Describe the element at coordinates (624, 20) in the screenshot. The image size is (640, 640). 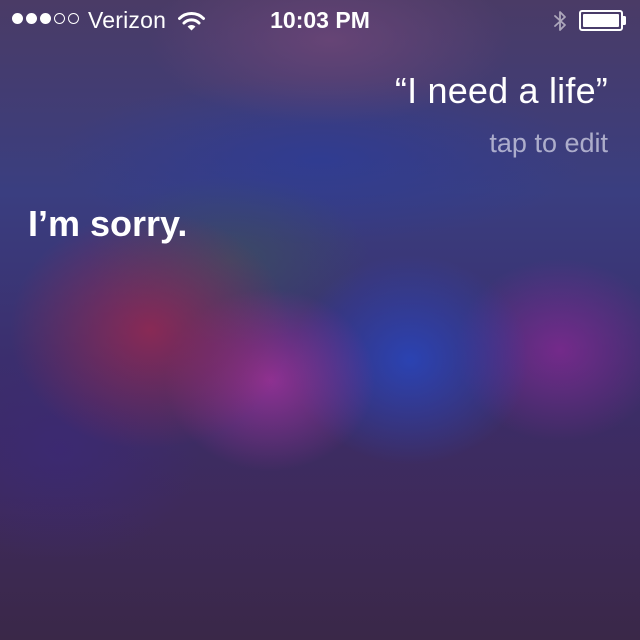
I see `battery-terminal` at that location.